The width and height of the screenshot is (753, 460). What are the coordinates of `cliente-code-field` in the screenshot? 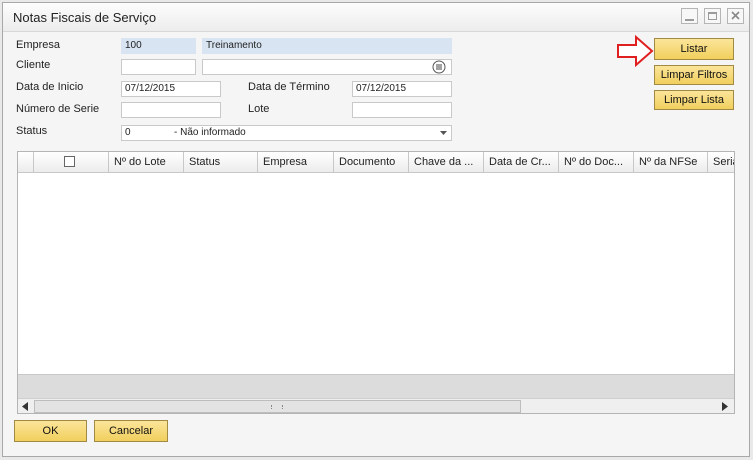 It's located at (158, 67).